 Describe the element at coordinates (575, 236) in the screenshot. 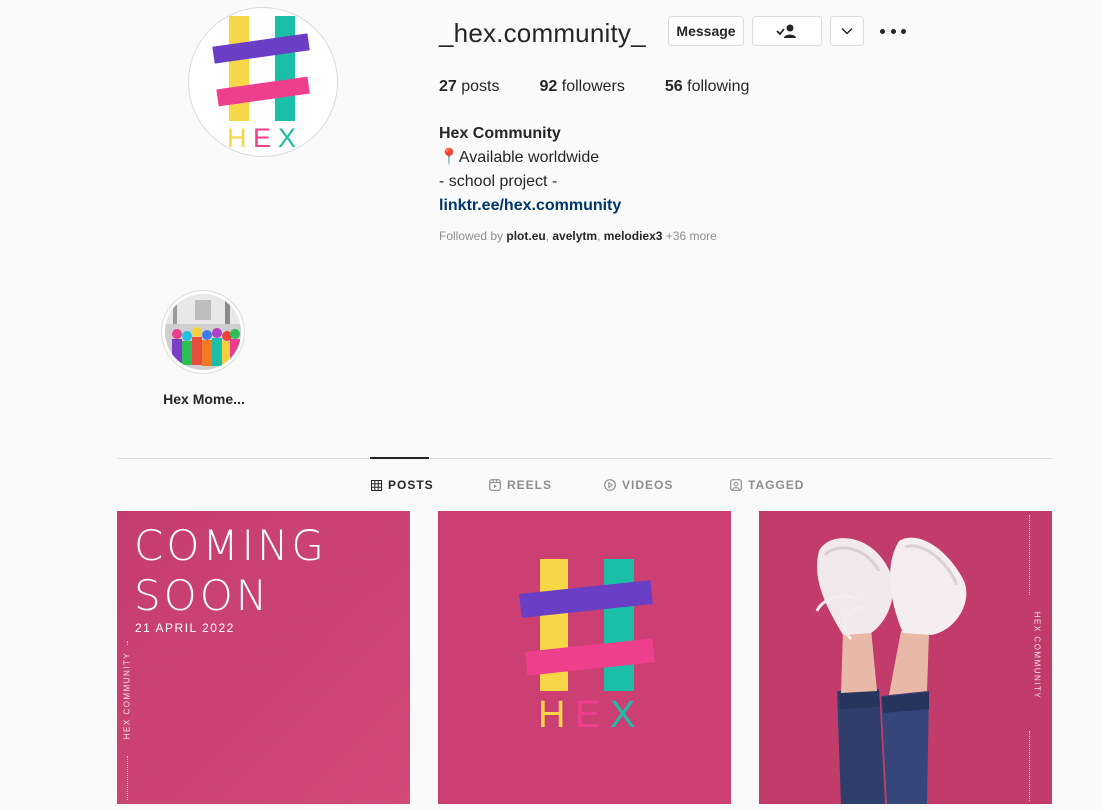

I see `follower-user: avelytm` at that location.